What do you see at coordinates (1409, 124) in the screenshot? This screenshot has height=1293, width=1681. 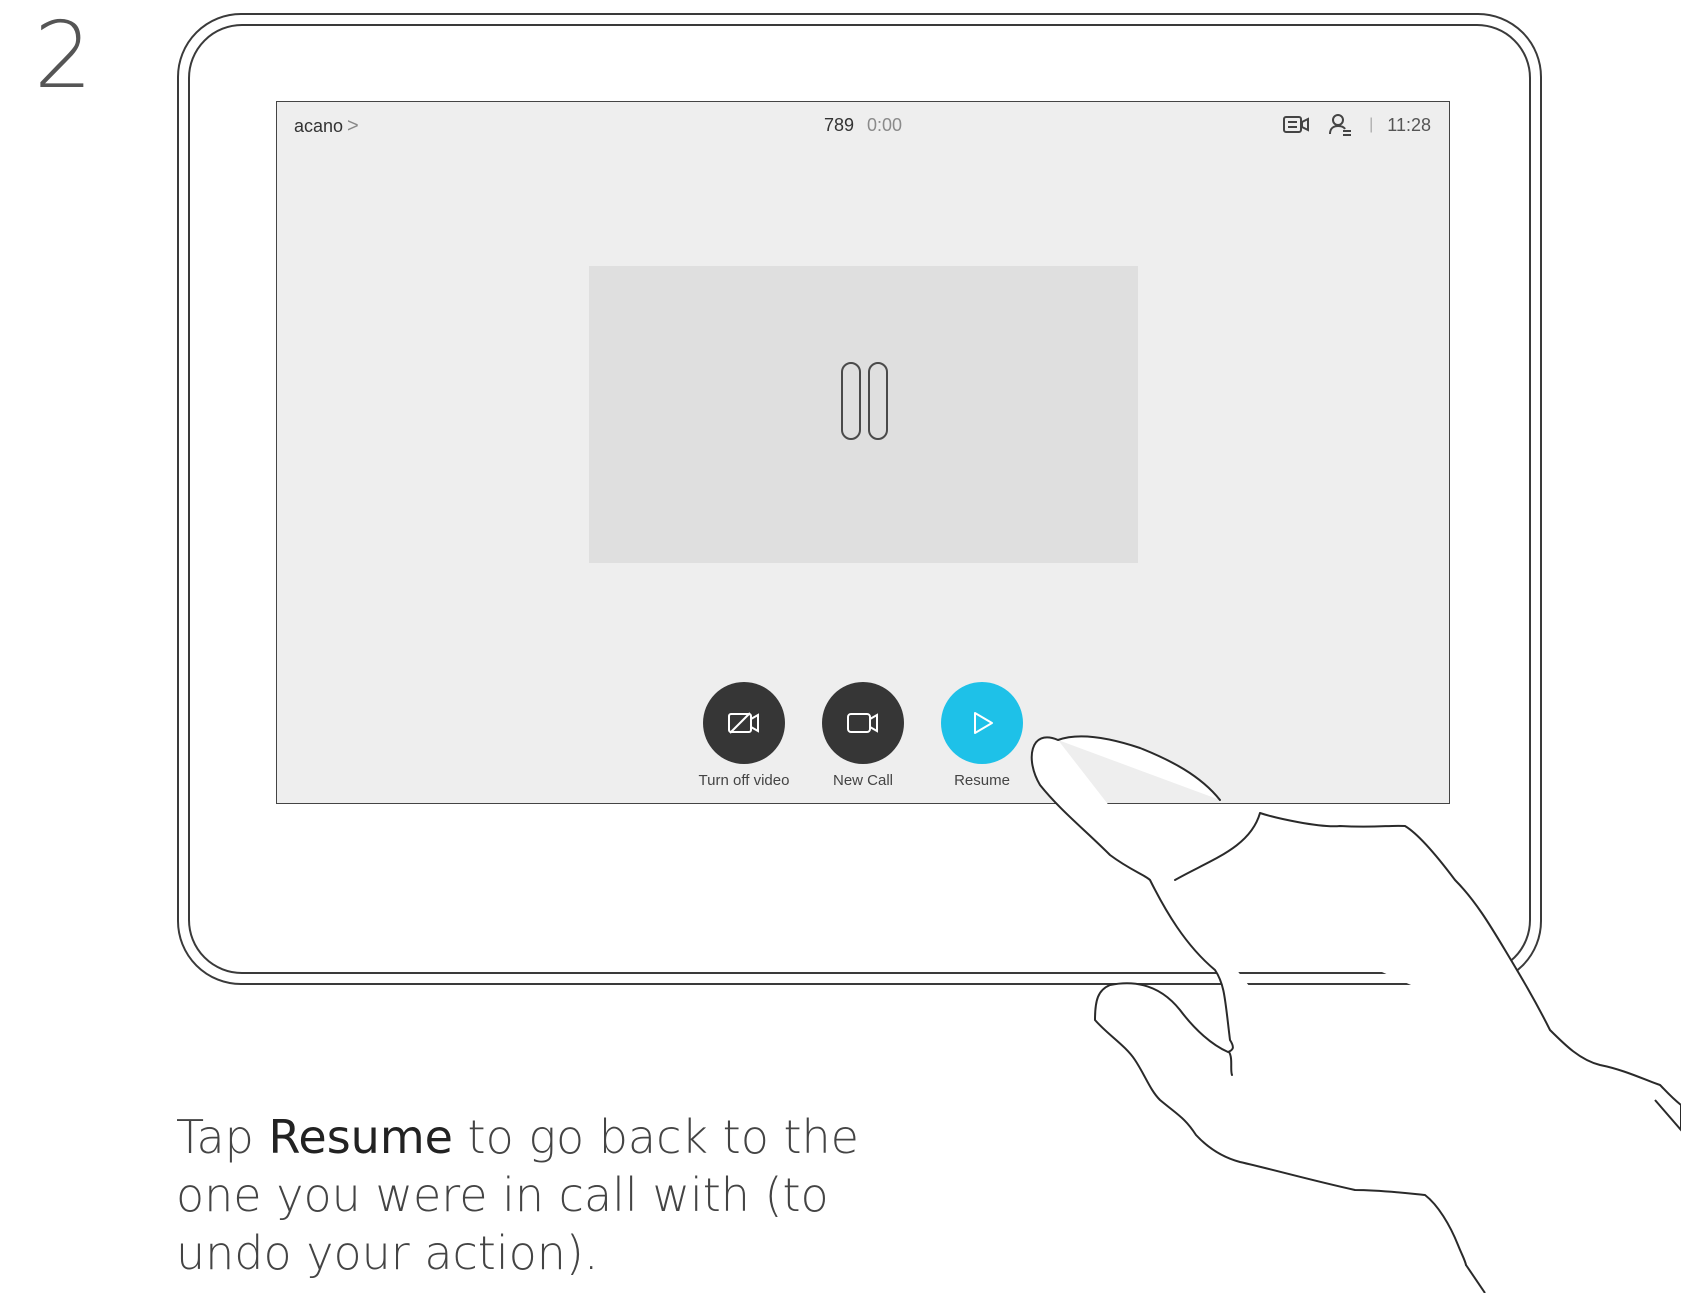 I see `clock: 11:28` at bounding box center [1409, 124].